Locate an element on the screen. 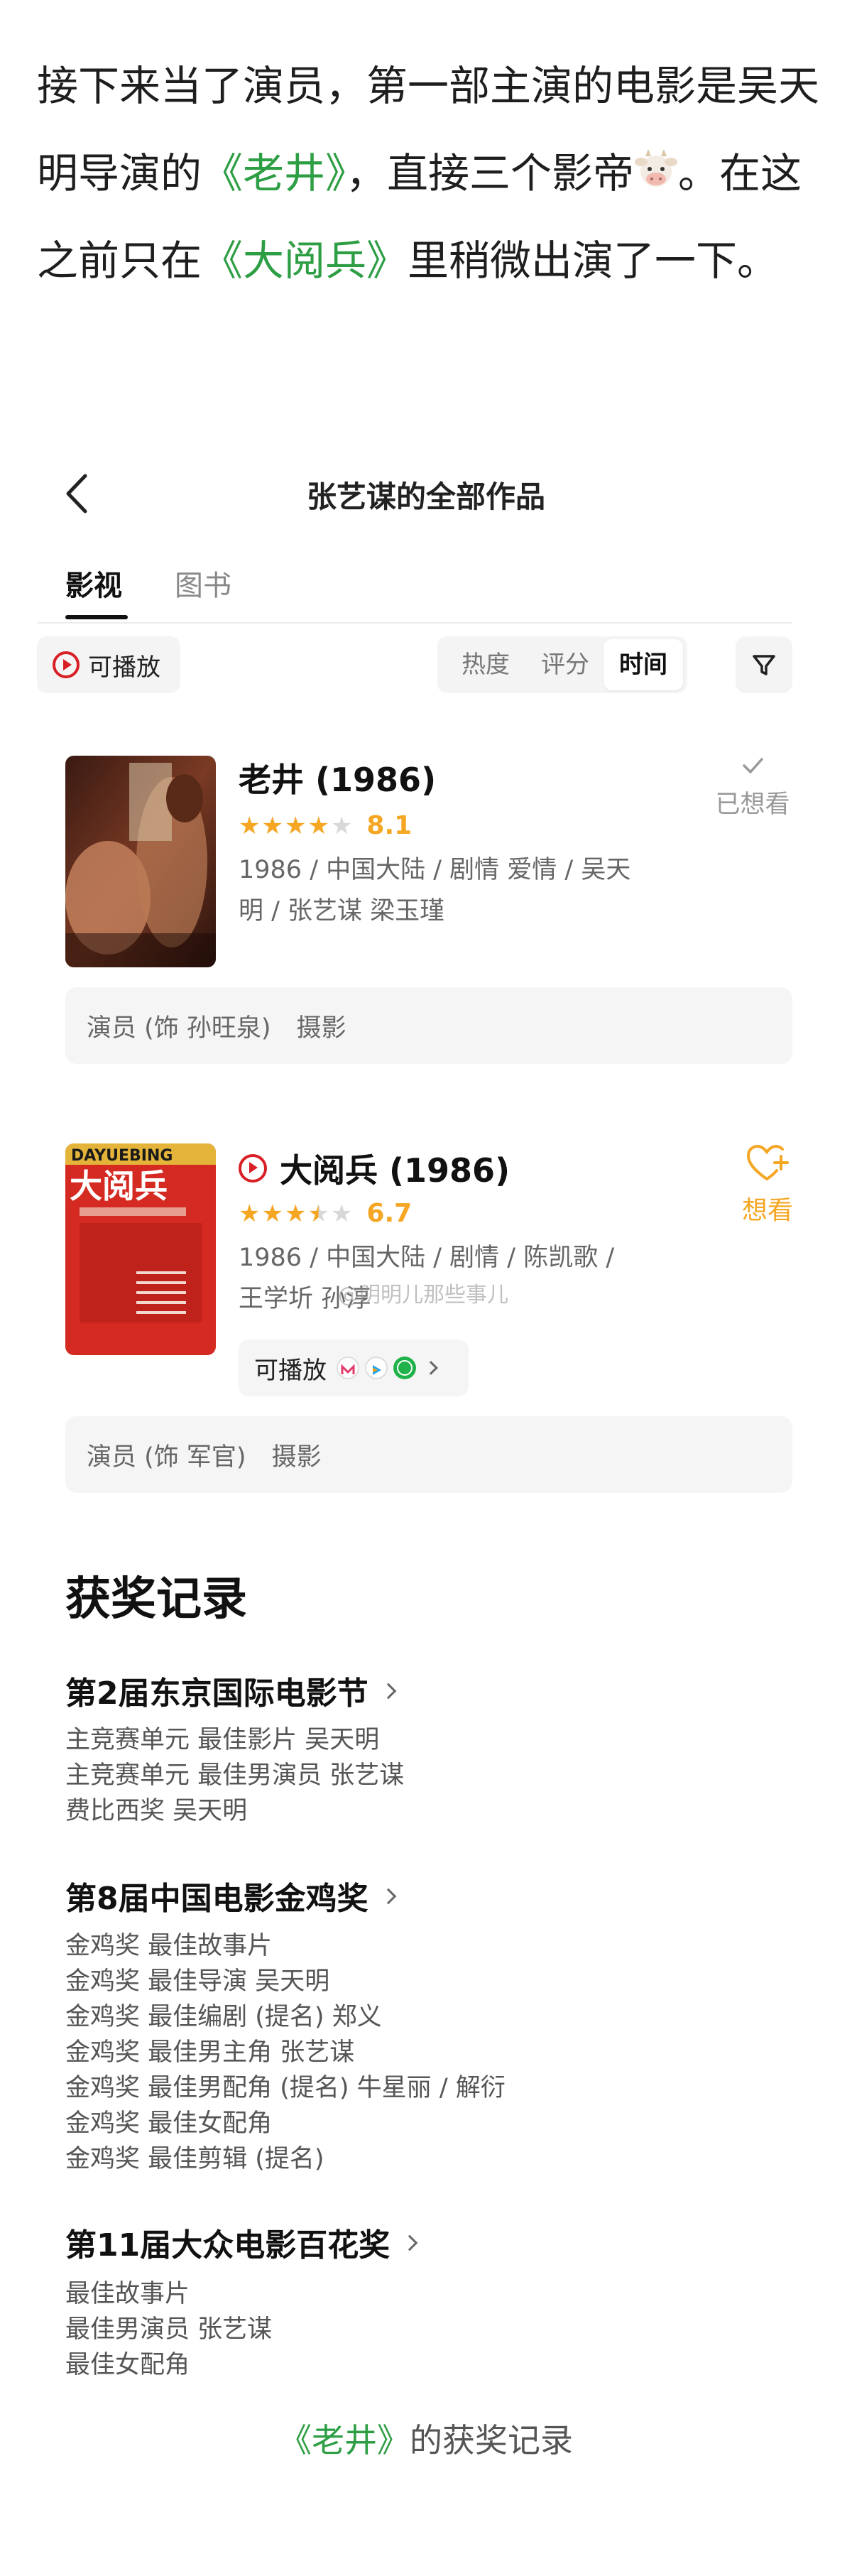  award-item: 金鸡奖 最佳故事片 is located at coordinates (169, 1946).